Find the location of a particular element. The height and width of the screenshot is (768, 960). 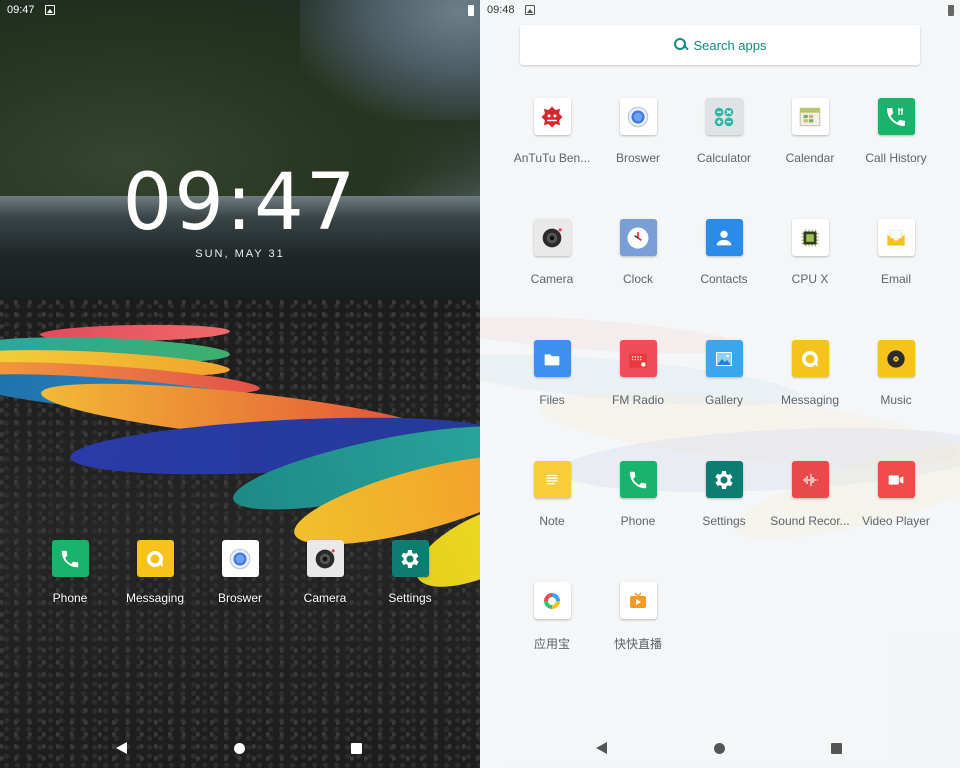

contacts-icon is located at coordinates (724, 237).